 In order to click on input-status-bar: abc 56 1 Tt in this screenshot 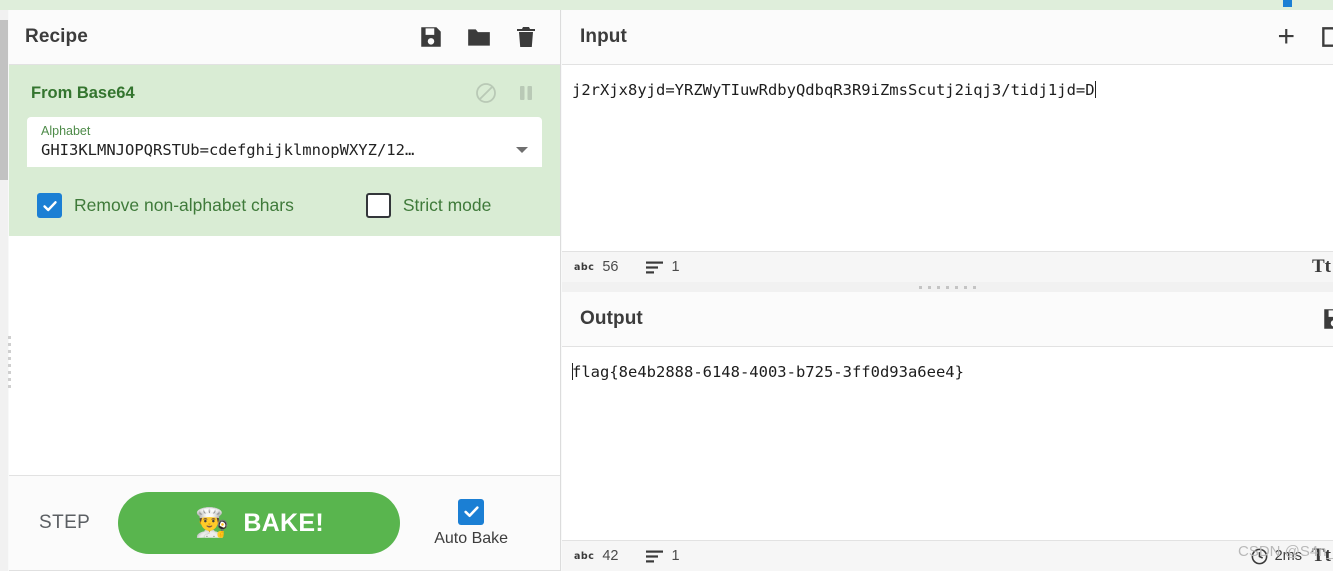, I will do `click(947, 266)`.